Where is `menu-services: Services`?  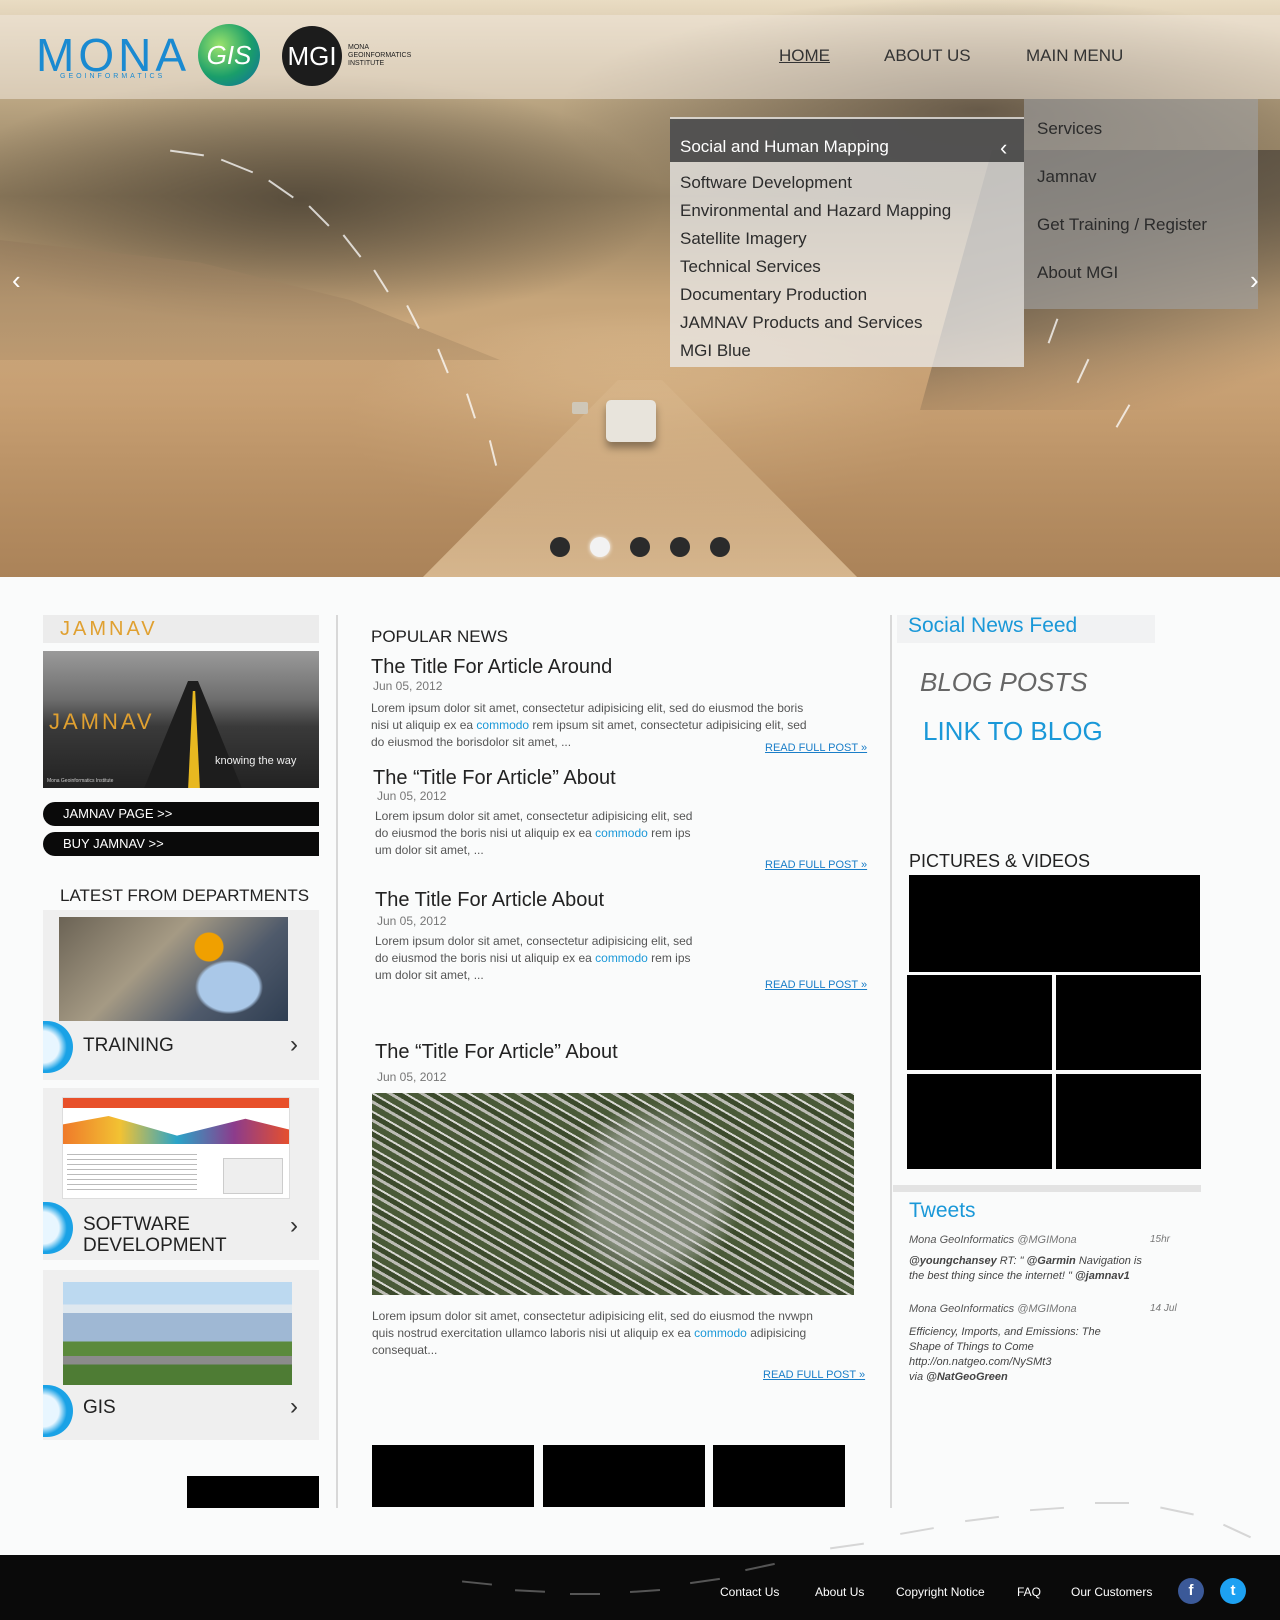
menu-services: Services is located at coordinates (1069, 129).